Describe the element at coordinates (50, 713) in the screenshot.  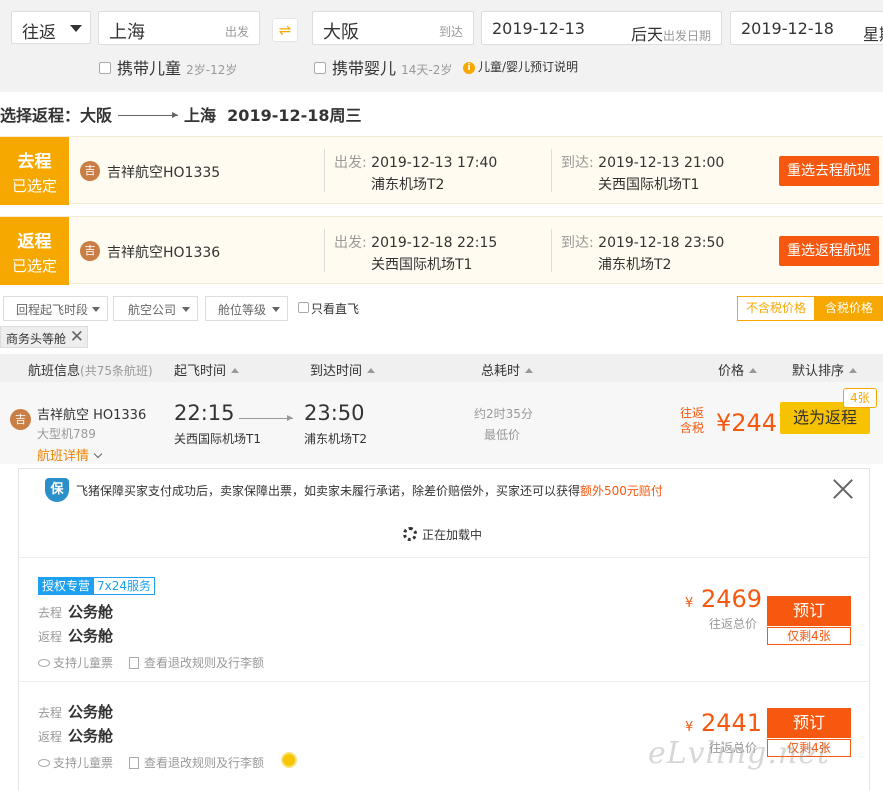
I see `cabin-leg-label: 去程` at that location.